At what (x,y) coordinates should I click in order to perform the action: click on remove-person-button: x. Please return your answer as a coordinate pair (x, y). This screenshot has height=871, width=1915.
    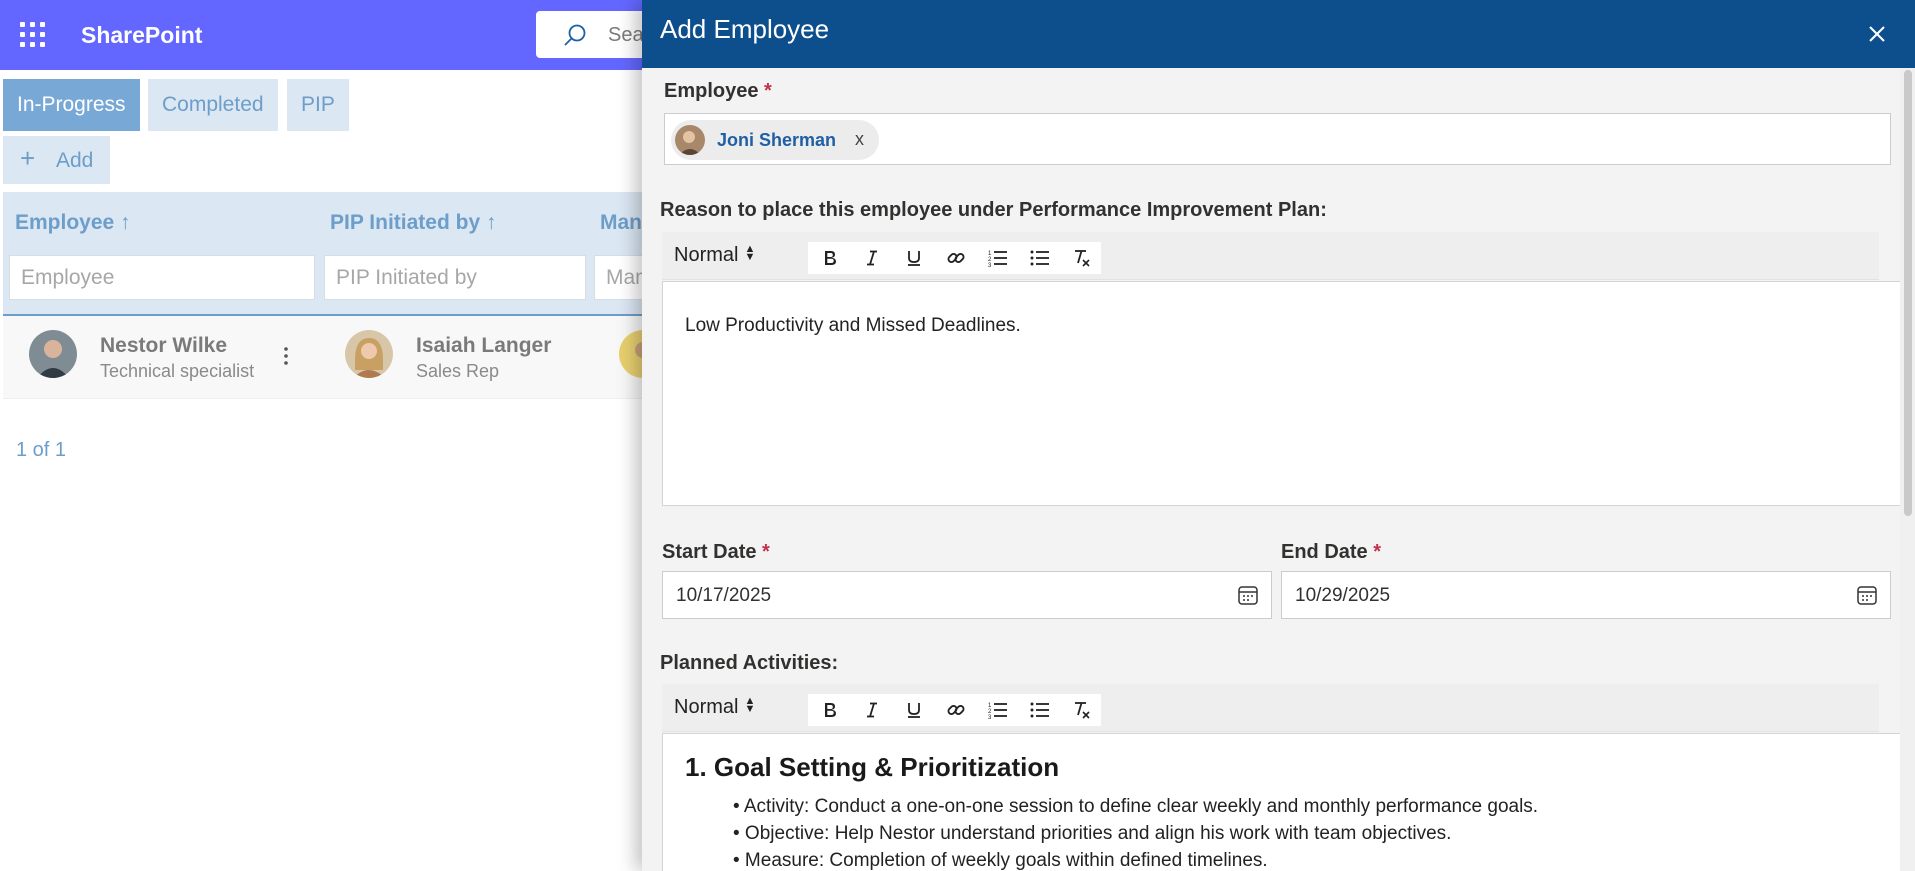
    Looking at the image, I should click on (859, 139).